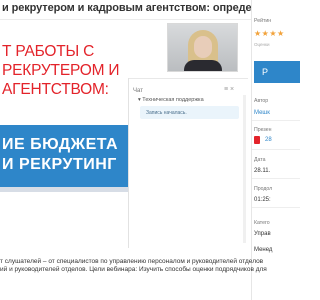  What do you see at coordinates (263, 189) in the screenshot?
I see `duration-label: Продол` at bounding box center [263, 189].